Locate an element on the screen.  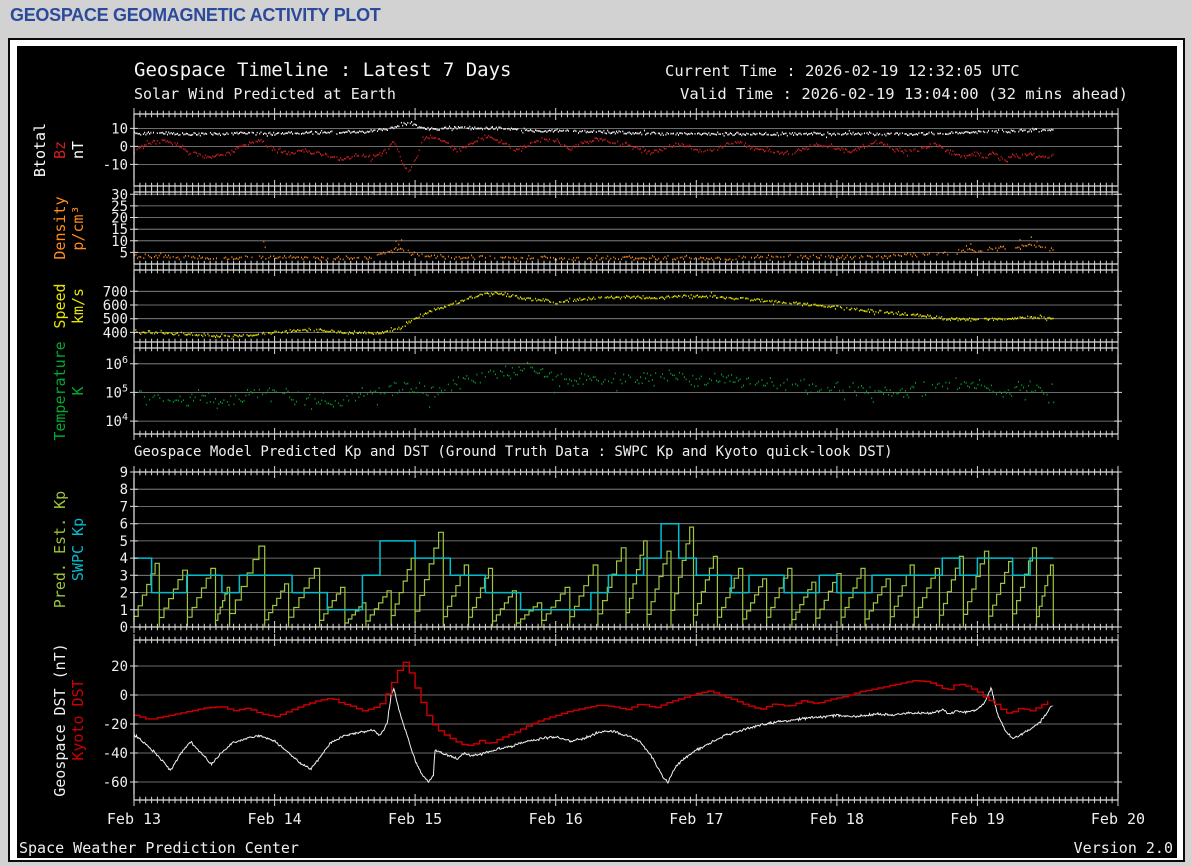
axis-label-kp-0: Pred. Est. Kp is located at coordinates (60, 549).